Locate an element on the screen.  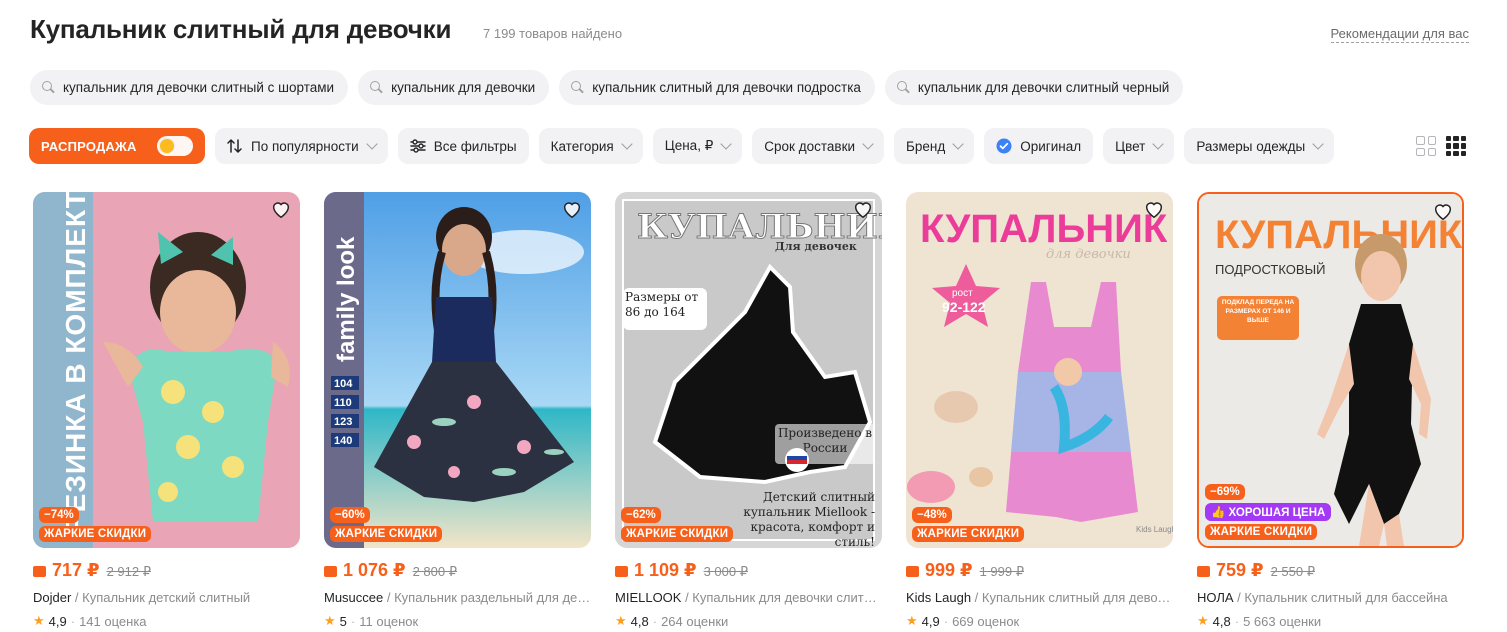
badges: −48% ЖАРКИЕ СКИДКИ is located at coordinates (968, 524).